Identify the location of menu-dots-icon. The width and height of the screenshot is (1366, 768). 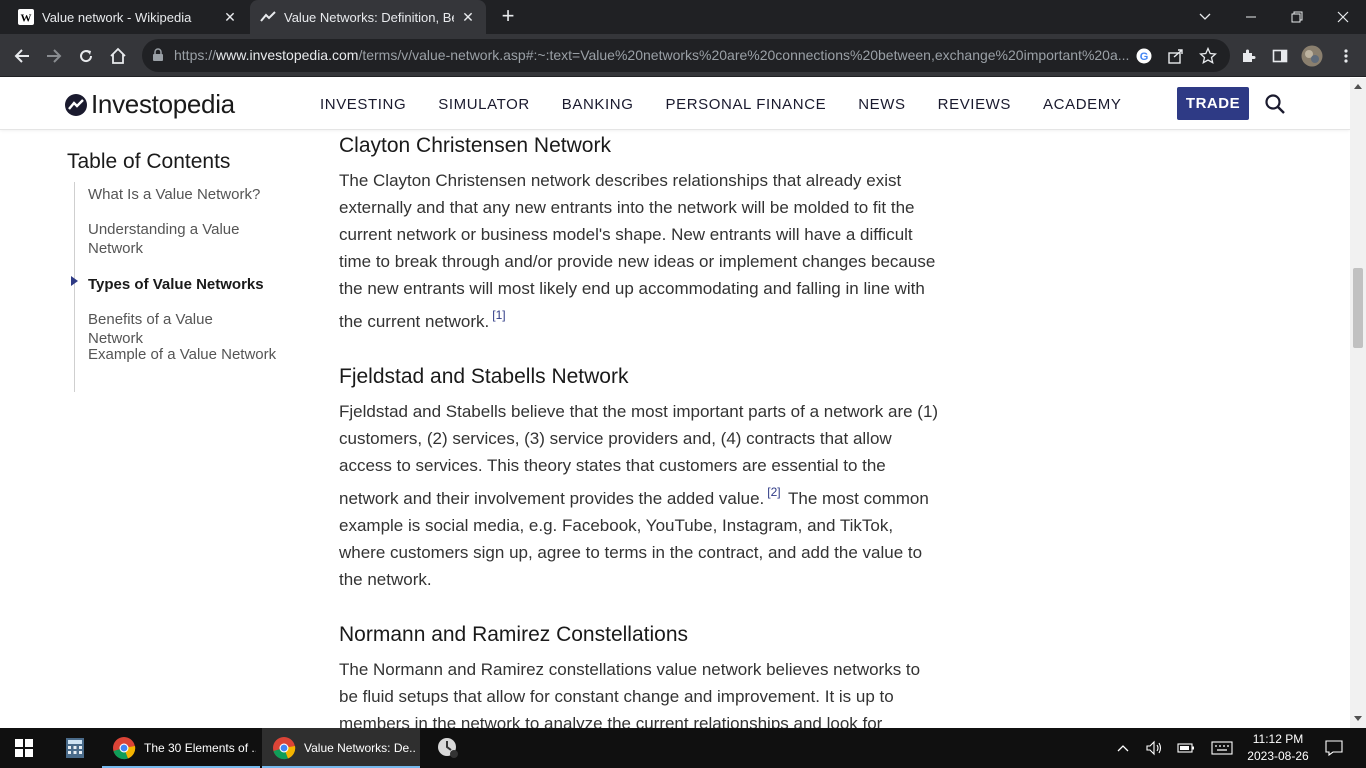
(1346, 56).